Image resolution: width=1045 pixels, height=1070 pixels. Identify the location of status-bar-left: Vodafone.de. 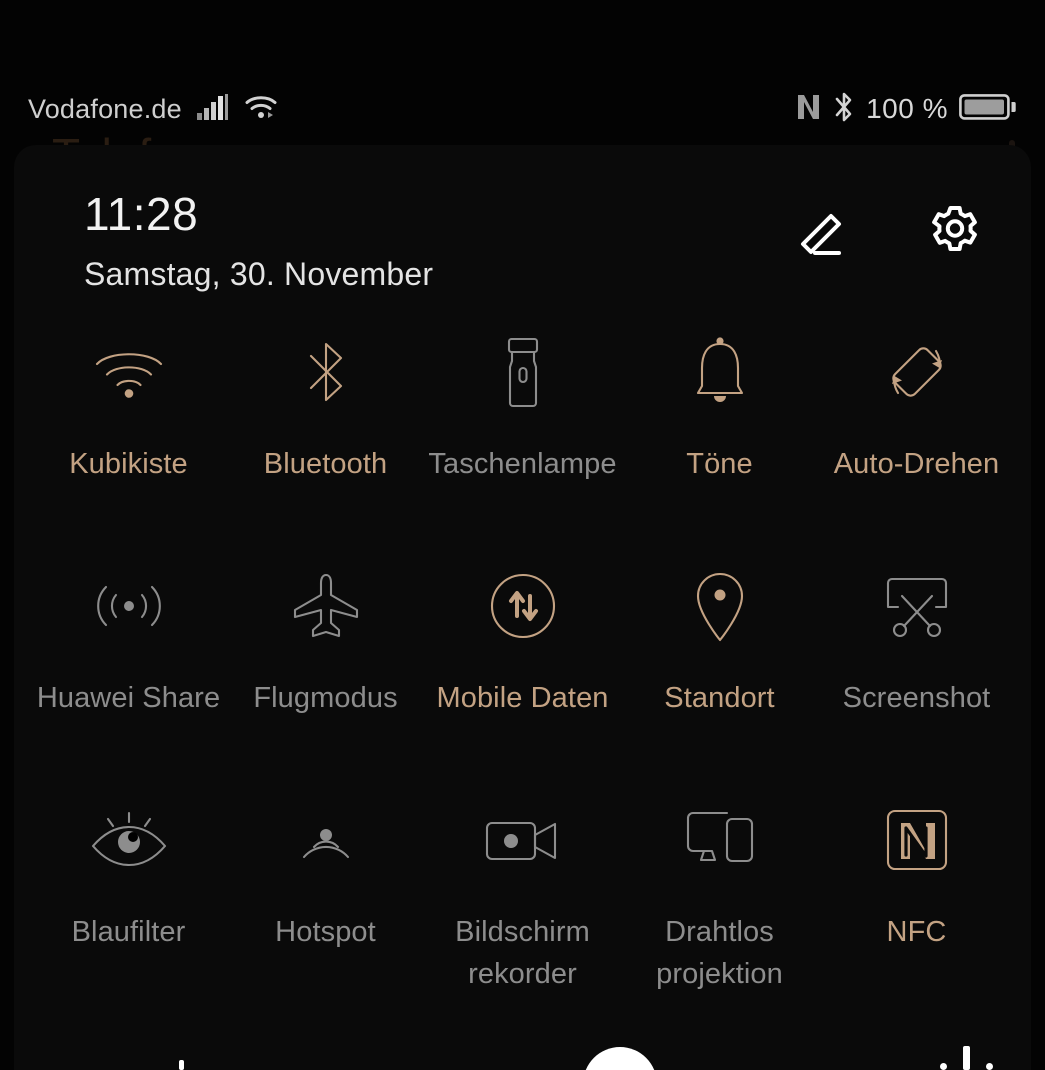
(154, 109).